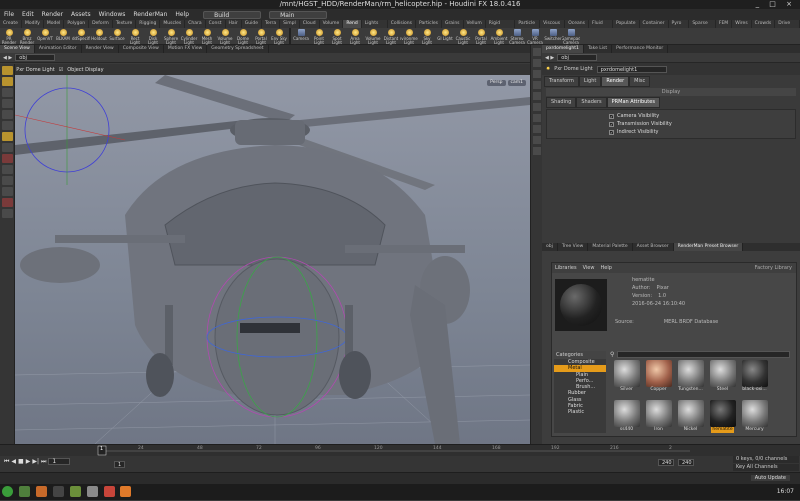 The height and width of the screenshot is (501, 800). What do you see at coordinates (537, 118) in the screenshot?
I see `points-icon` at bounding box center [537, 118].